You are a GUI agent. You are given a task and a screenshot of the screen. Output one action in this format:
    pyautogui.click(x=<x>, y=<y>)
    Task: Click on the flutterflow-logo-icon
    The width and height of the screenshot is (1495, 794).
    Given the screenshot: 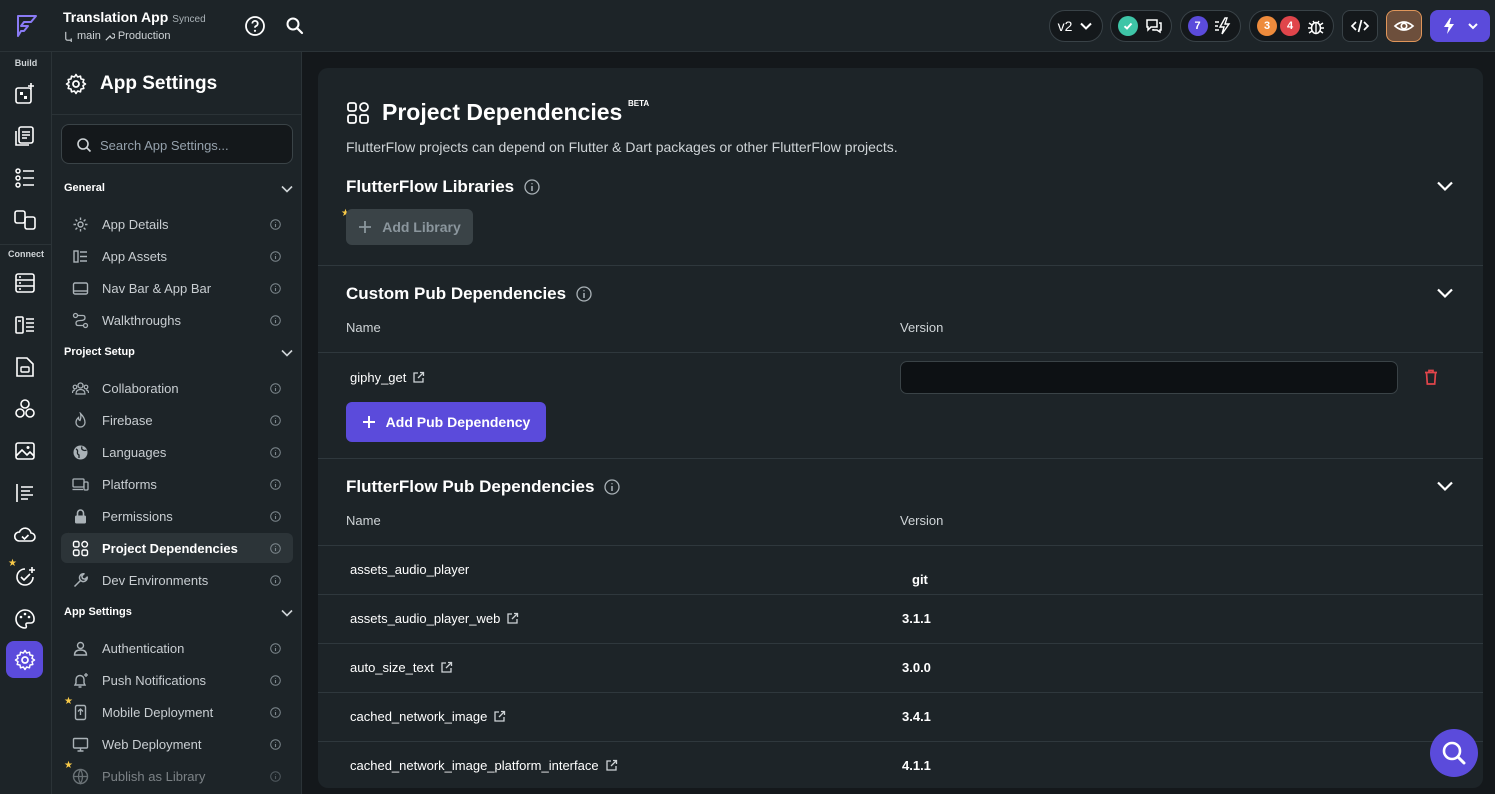 What is the action you would take?
    pyautogui.click(x=26, y=26)
    